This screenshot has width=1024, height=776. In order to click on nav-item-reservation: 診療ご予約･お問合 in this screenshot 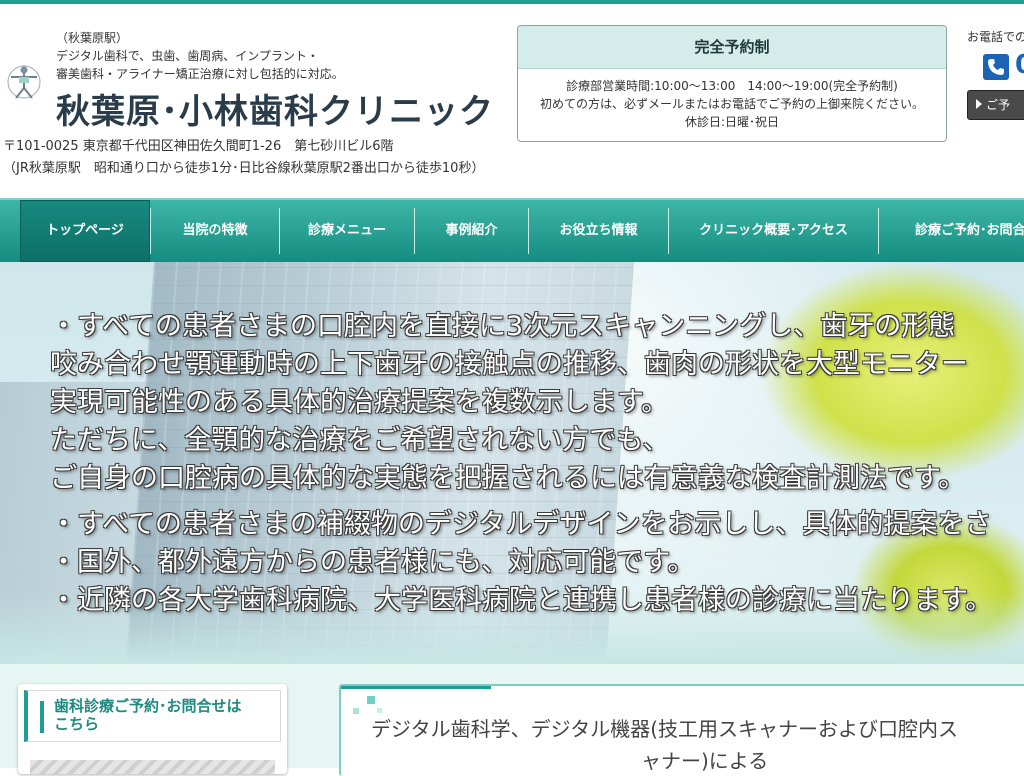, I will do `click(951, 231)`.